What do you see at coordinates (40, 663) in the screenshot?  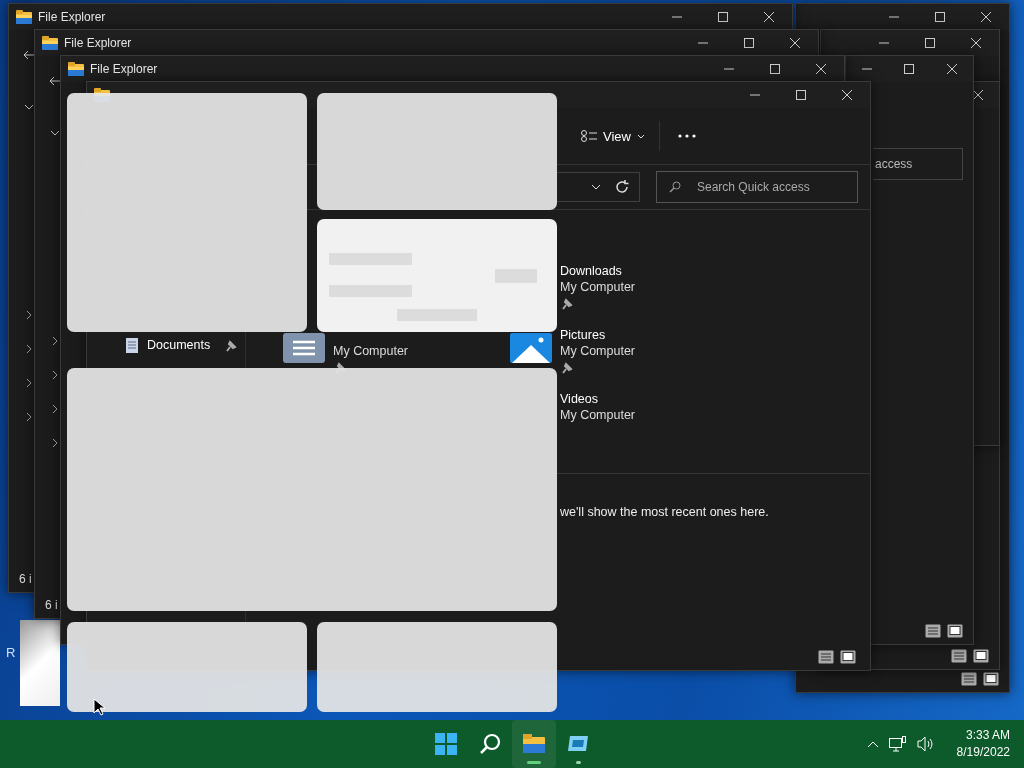 I see `desktop-shortcut-icon` at bounding box center [40, 663].